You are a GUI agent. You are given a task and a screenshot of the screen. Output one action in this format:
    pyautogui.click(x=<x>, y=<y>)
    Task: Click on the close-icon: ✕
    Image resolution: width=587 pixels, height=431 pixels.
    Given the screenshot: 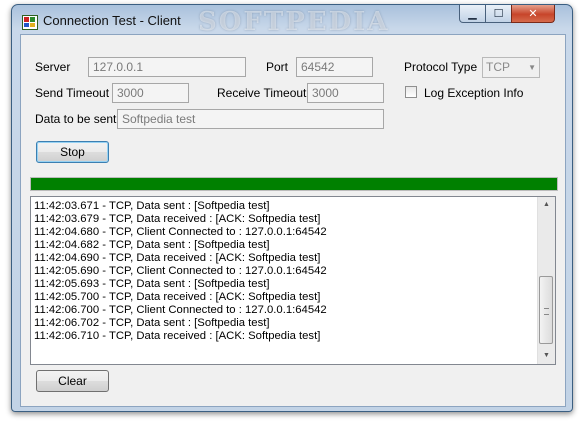 What is the action you would take?
    pyautogui.click(x=533, y=14)
    